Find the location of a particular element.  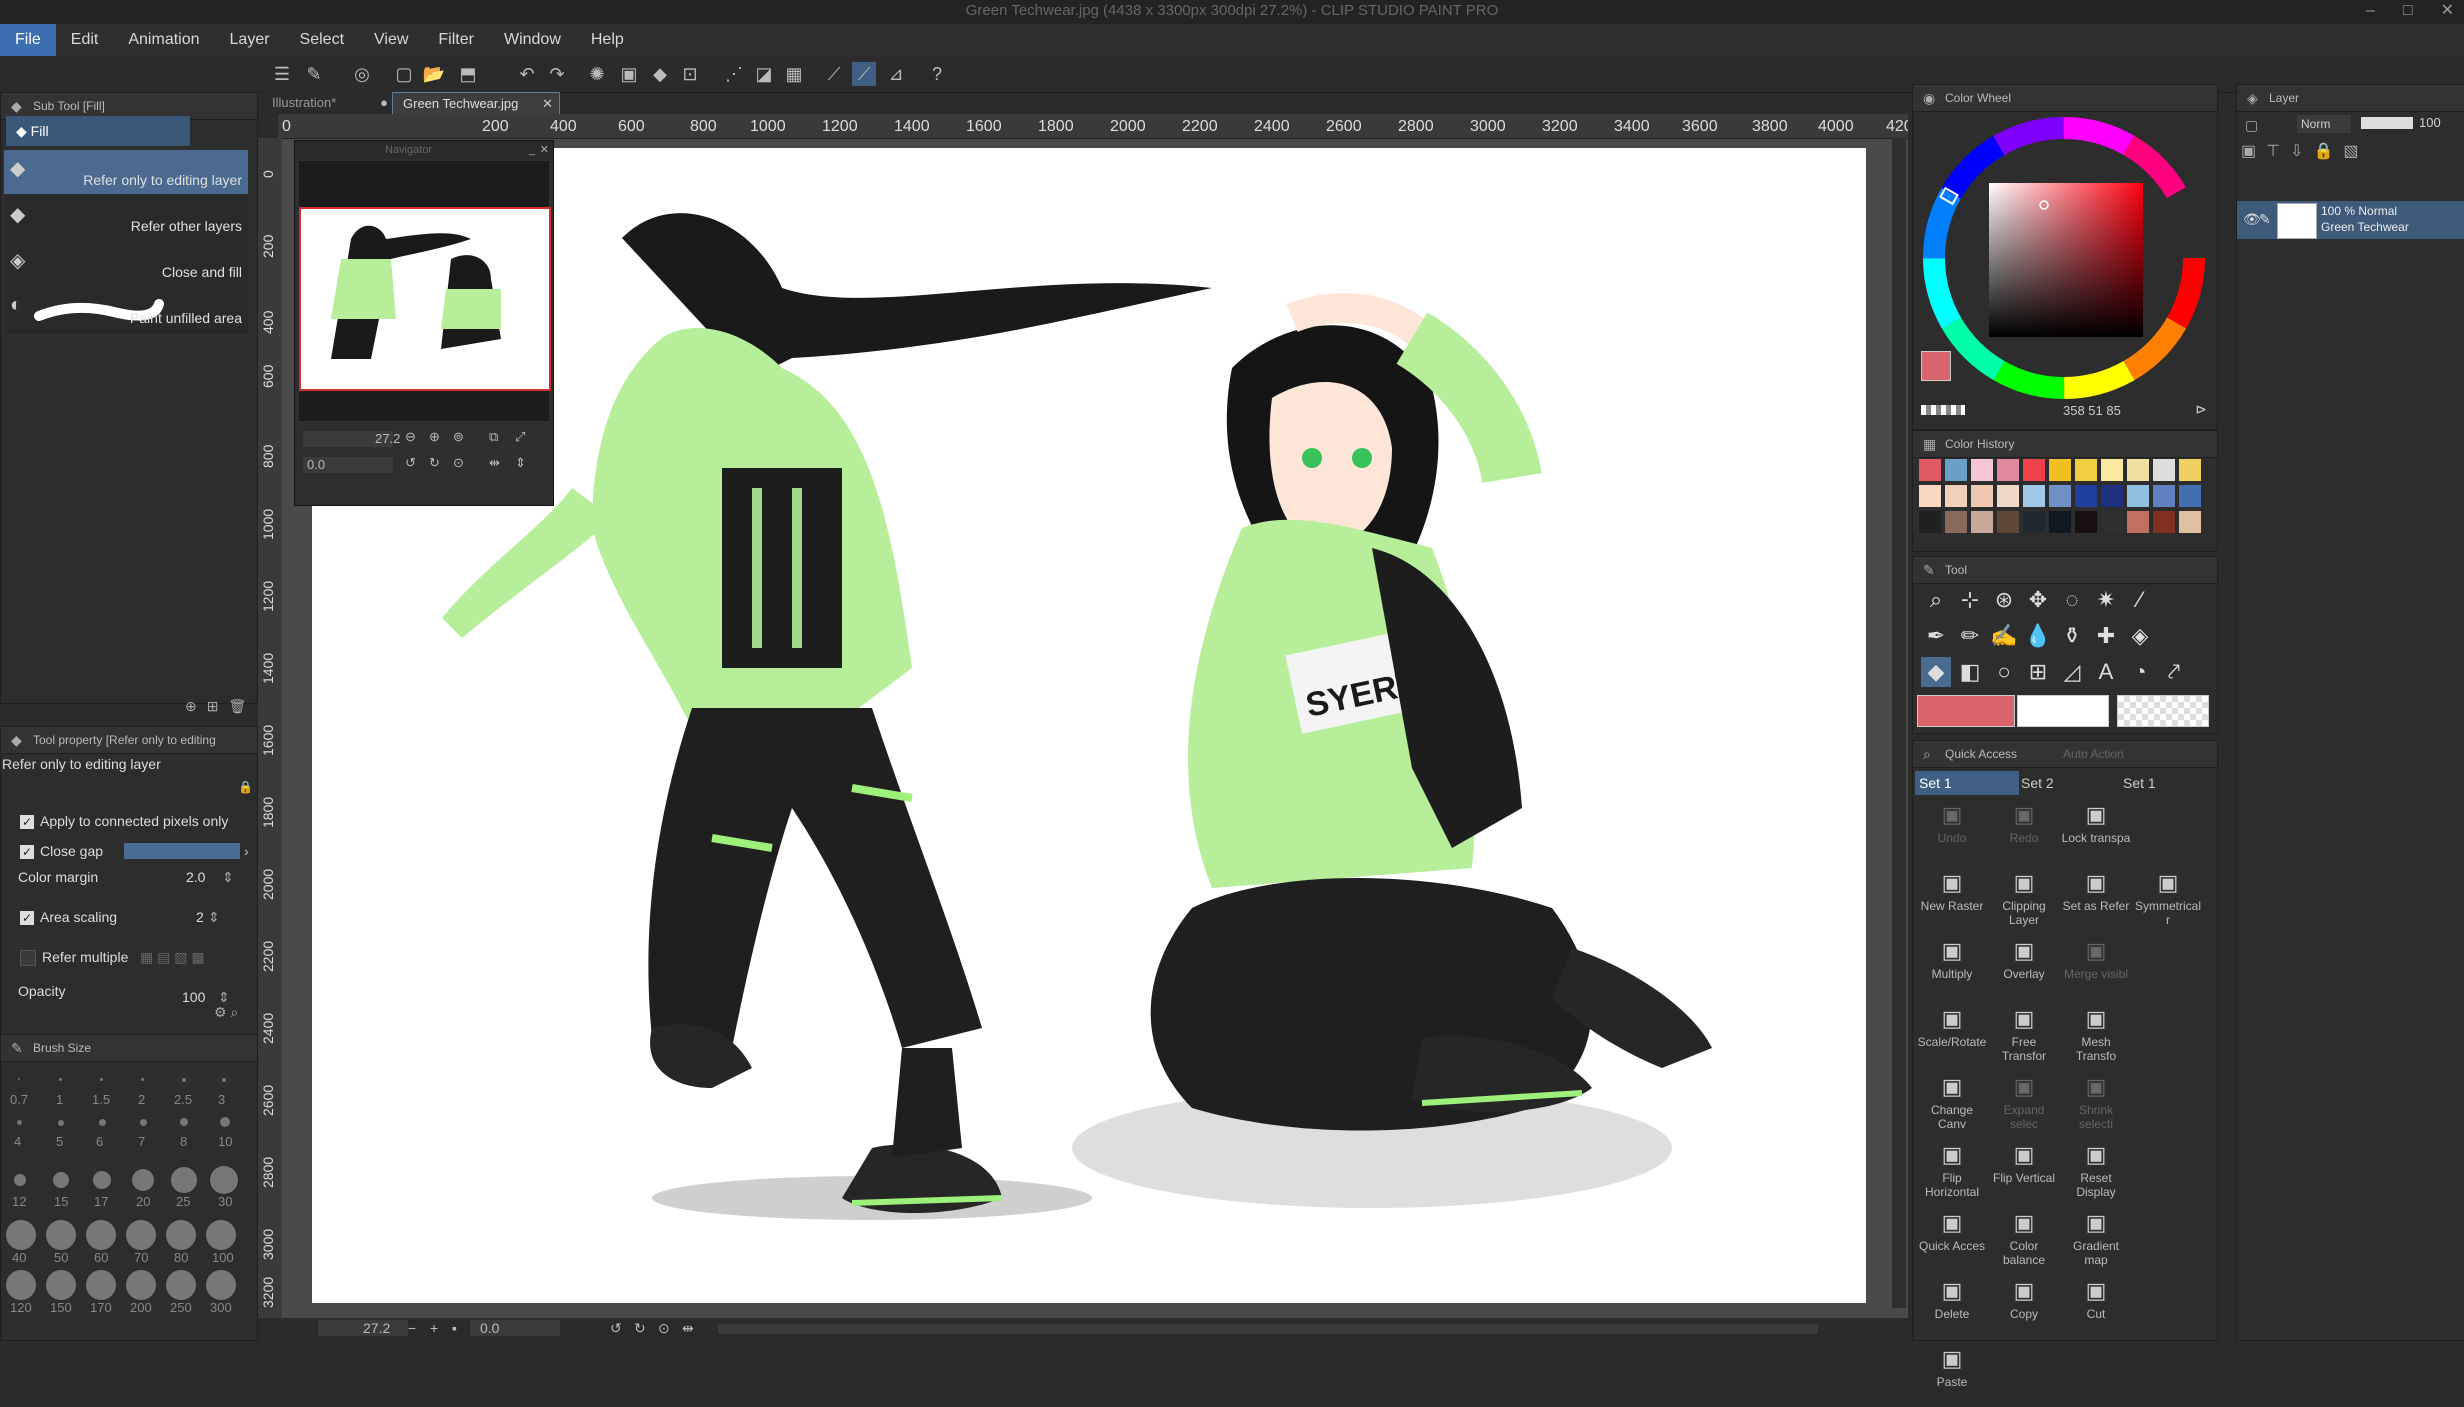

move-icon: ⊹ is located at coordinates (1970, 600).